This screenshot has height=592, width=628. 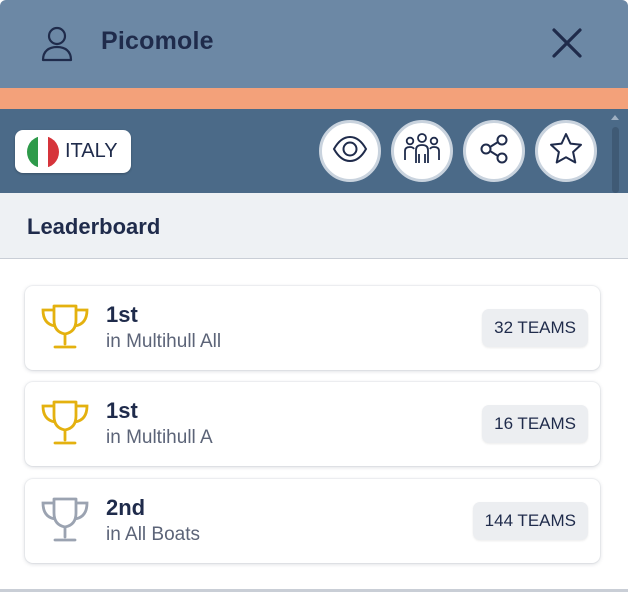 What do you see at coordinates (153, 534) in the screenshot?
I see `entry-category: in All Boats` at bounding box center [153, 534].